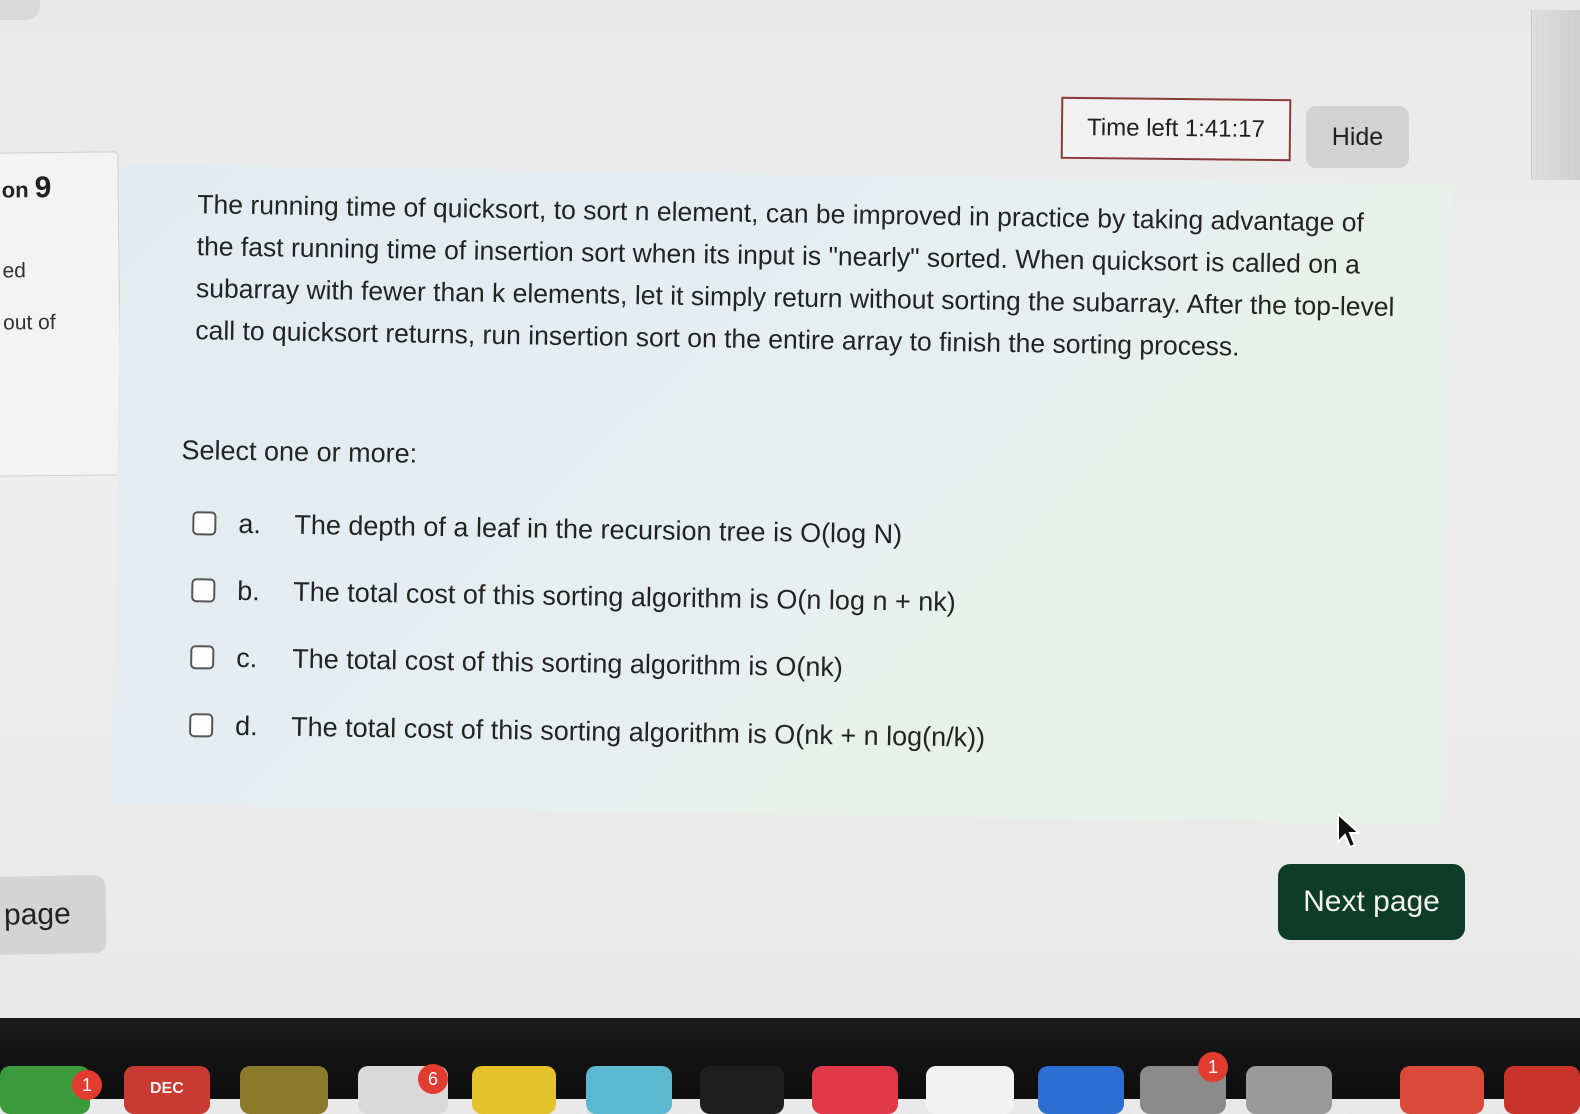 The height and width of the screenshot is (1114, 1580). I want to click on question-prefix: on, so click(15, 190).